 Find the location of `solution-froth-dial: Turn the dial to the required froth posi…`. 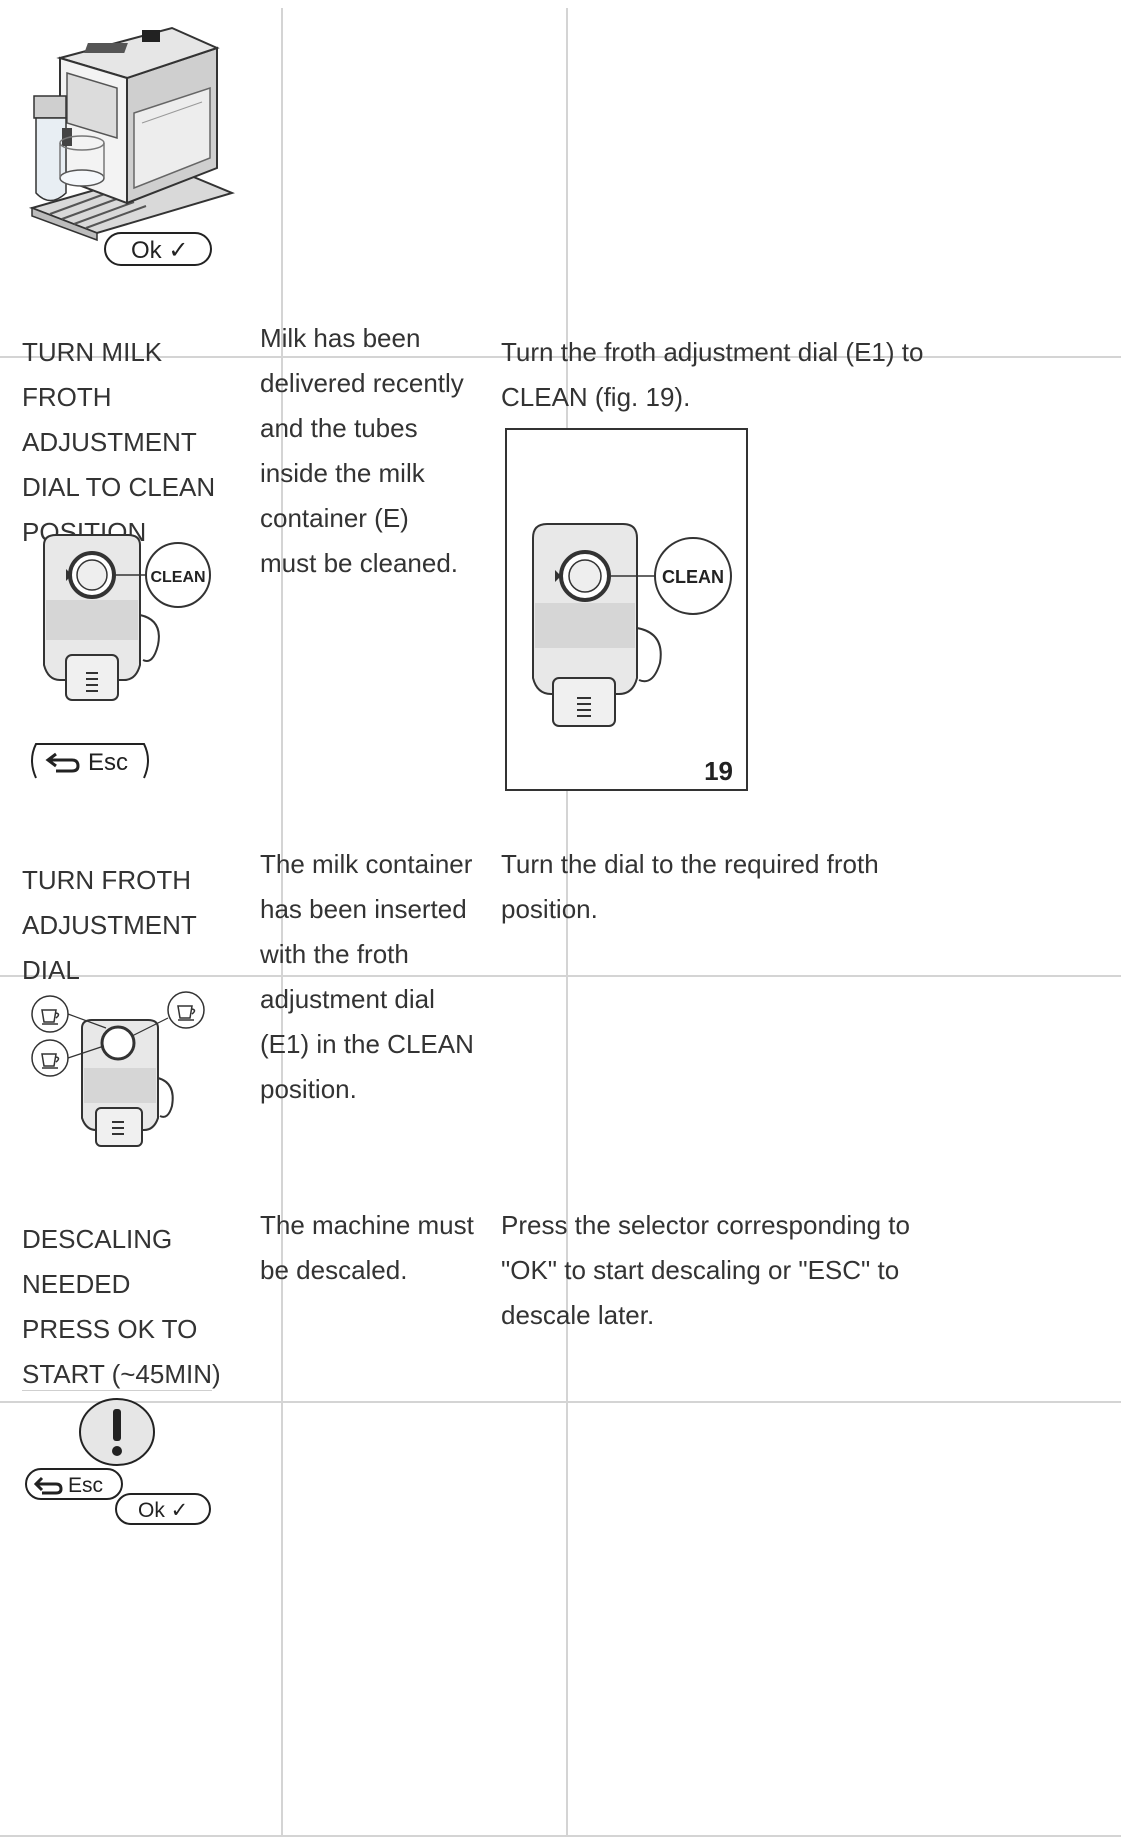

solution-froth-dial: Turn the dial to the required froth posi… is located at coordinates (690, 886).